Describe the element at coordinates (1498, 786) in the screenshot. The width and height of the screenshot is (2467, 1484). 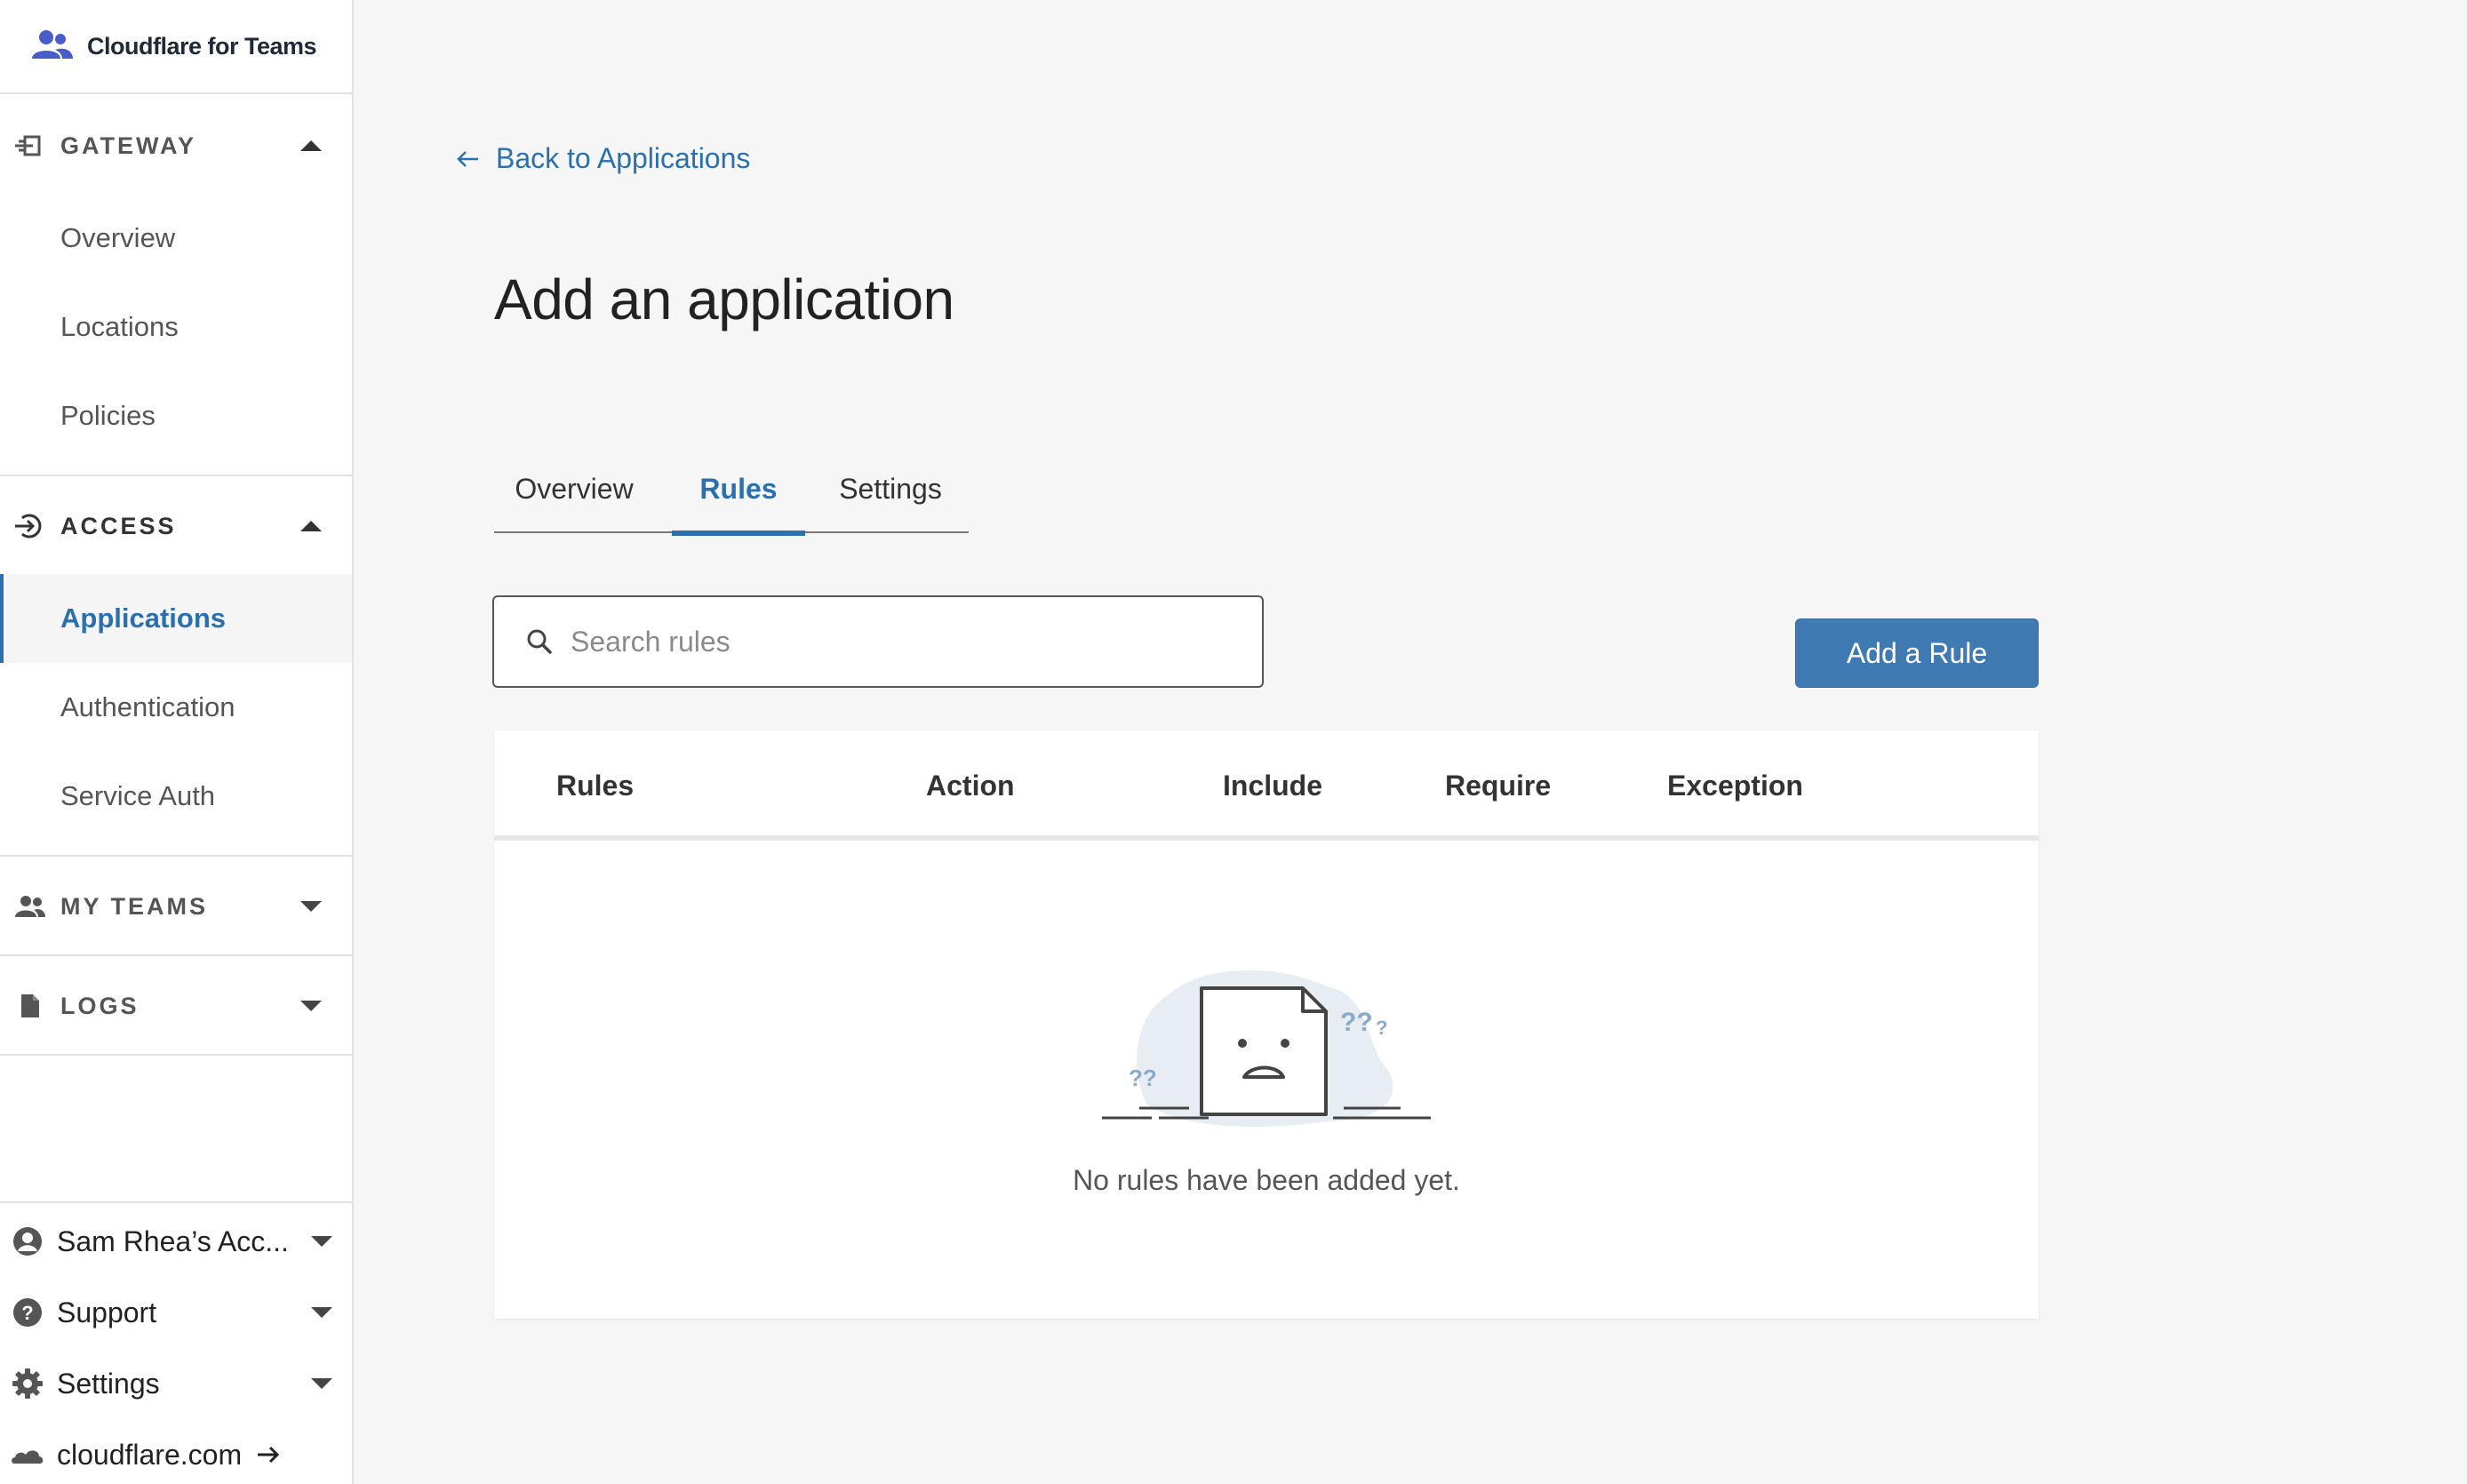
I see `column-header-require: Require` at that location.